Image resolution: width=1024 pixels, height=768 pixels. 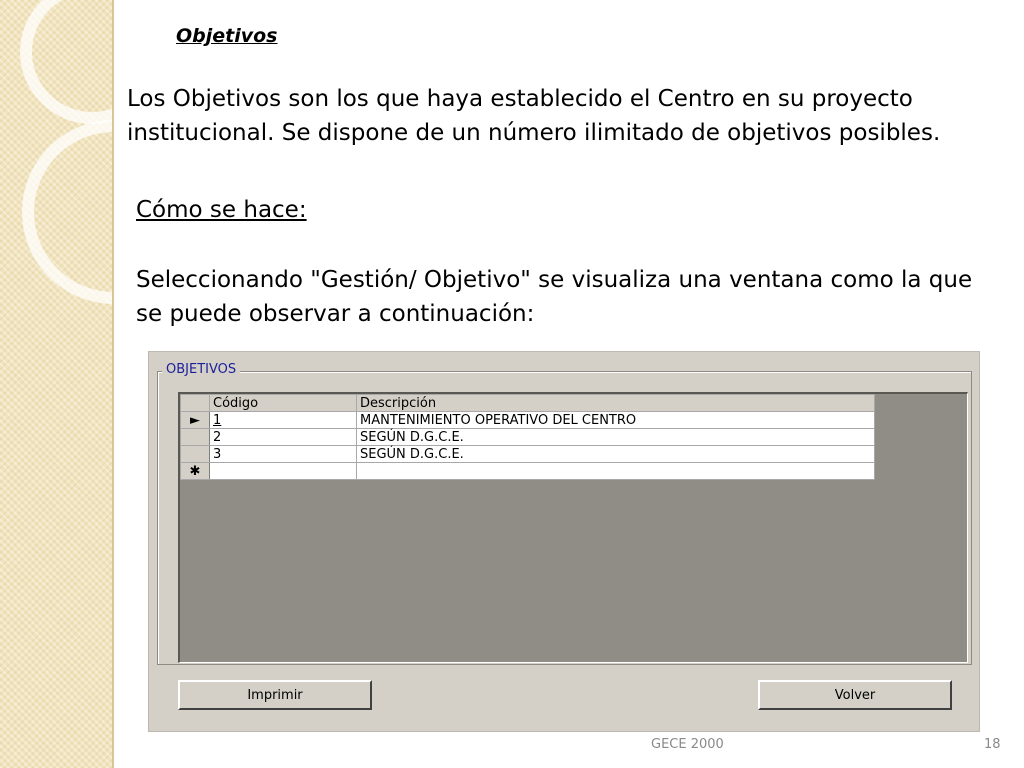 What do you see at coordinates (992, 744) in the screenshot?
I see `page-number: 18` at bounding box center [992, 744].